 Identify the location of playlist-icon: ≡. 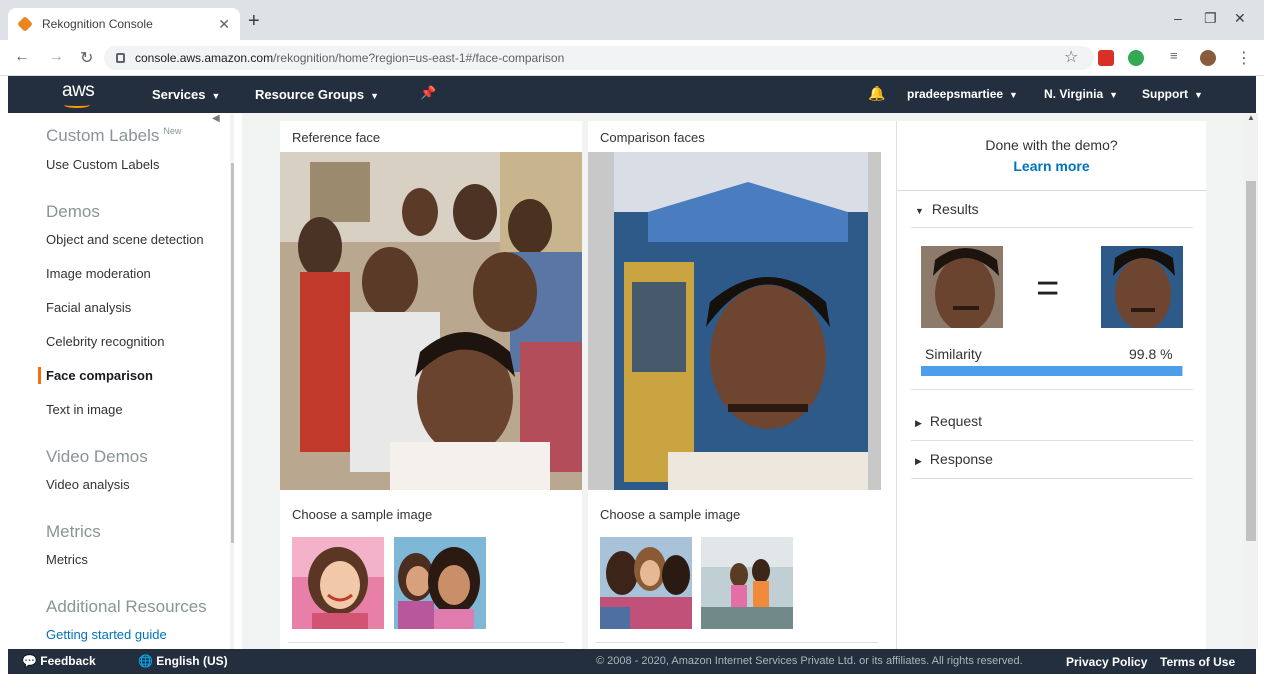
(1174, 55).